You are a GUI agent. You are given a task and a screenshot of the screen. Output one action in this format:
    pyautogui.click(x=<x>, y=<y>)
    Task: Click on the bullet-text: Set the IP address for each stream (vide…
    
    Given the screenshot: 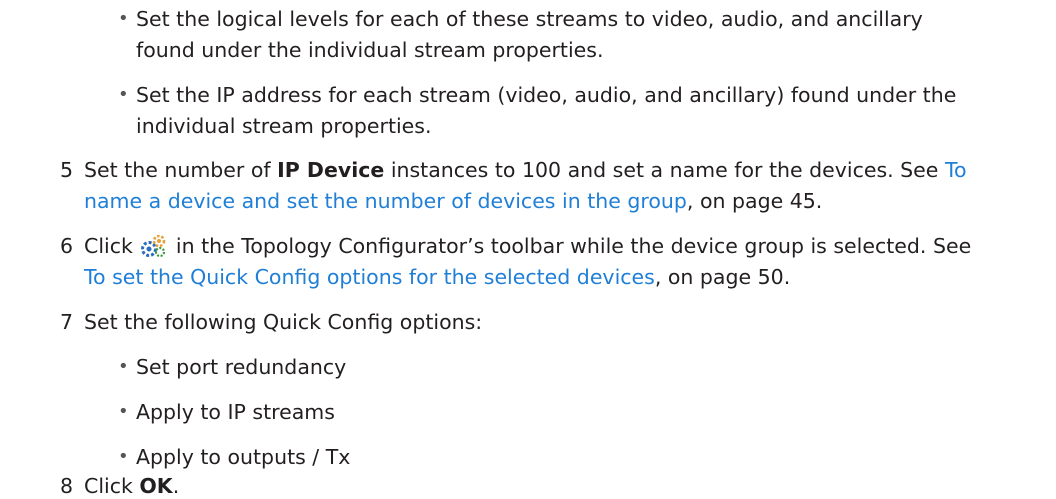 What is the action you would take?
    pyautogui.click(x=546, y=95)
    